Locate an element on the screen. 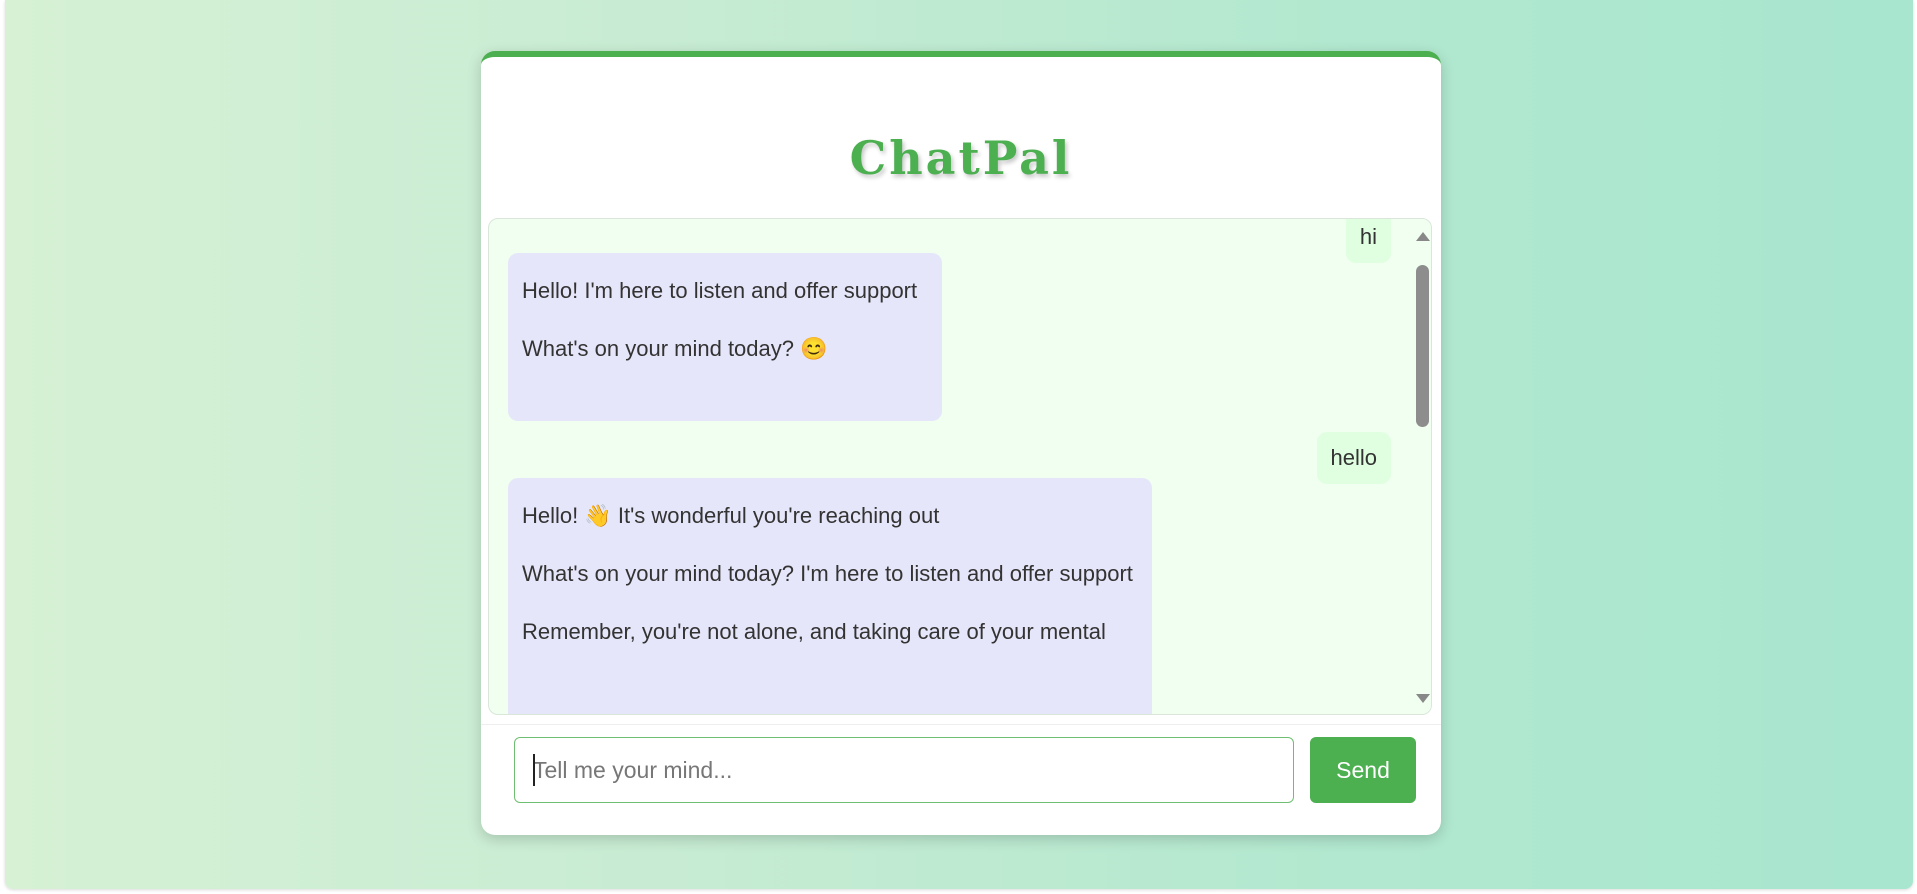  user-message: hello is located at coordinates (1353, 458).